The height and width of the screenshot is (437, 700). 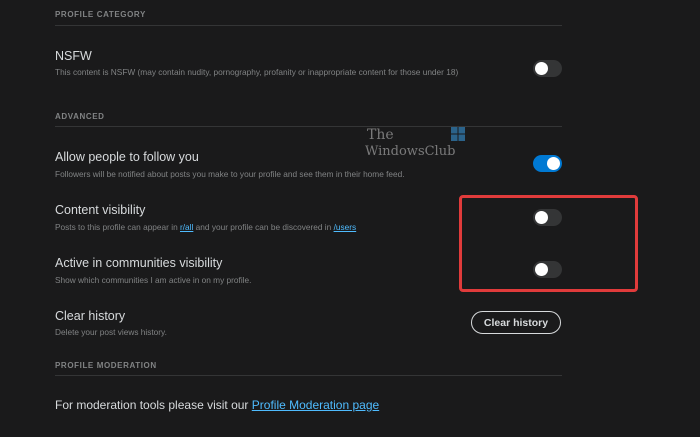 I want to click on content-visibility-desc-middle: and your profile can be discovered in, so click(x=263, y=227).